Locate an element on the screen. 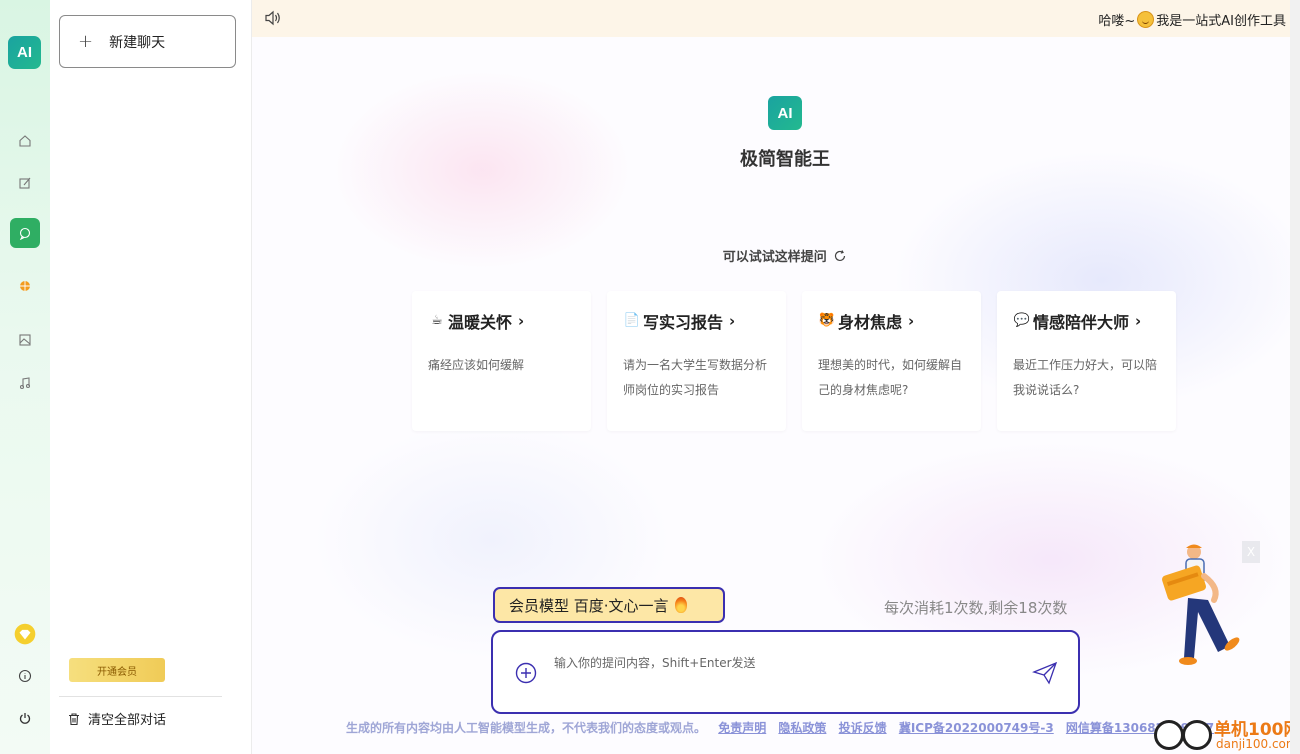 The height and width of the screenshot is (754, 1300). prompt-input is located at coordinates (789, 663).